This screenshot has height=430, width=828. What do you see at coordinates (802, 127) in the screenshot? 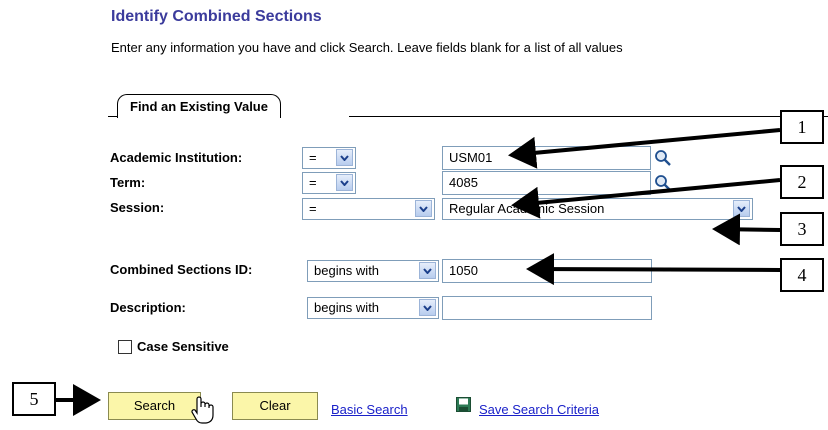
I see `callout-box-1: 1` at bounding box center [802, 127].